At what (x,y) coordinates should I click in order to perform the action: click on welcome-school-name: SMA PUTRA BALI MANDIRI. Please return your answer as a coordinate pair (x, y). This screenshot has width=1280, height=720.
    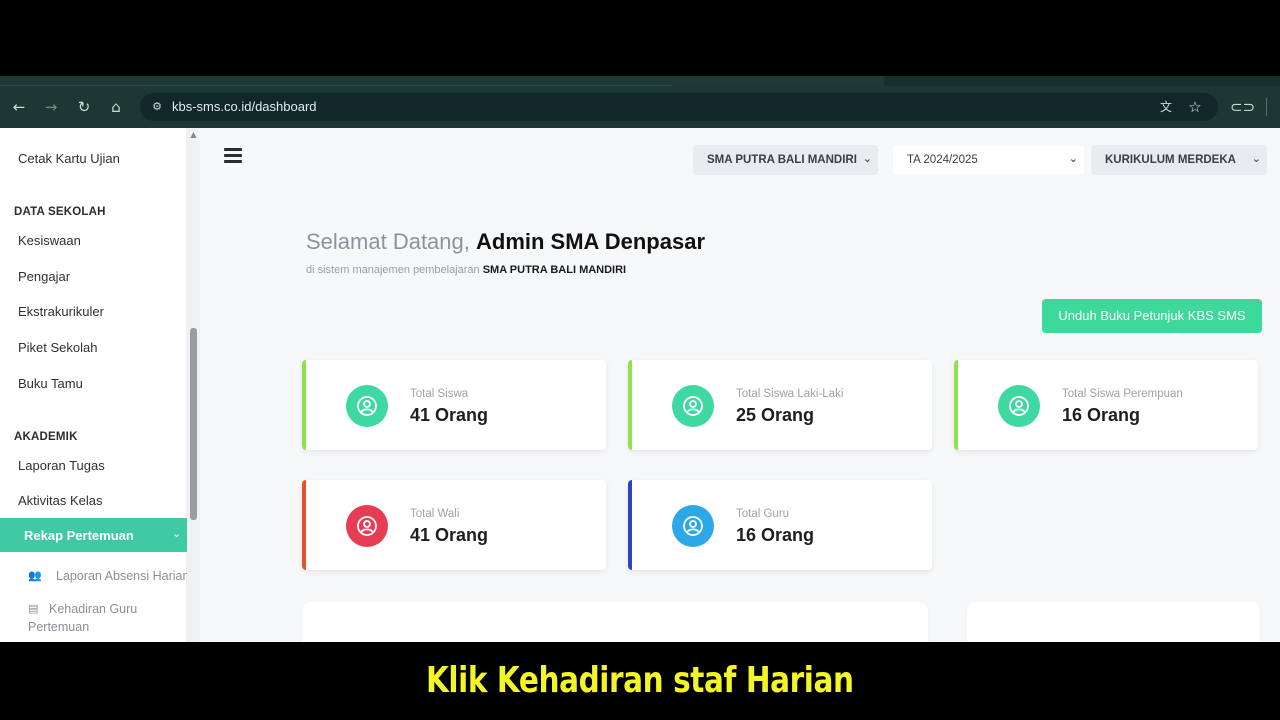
    Looking at the image, I should click on (554, 270).